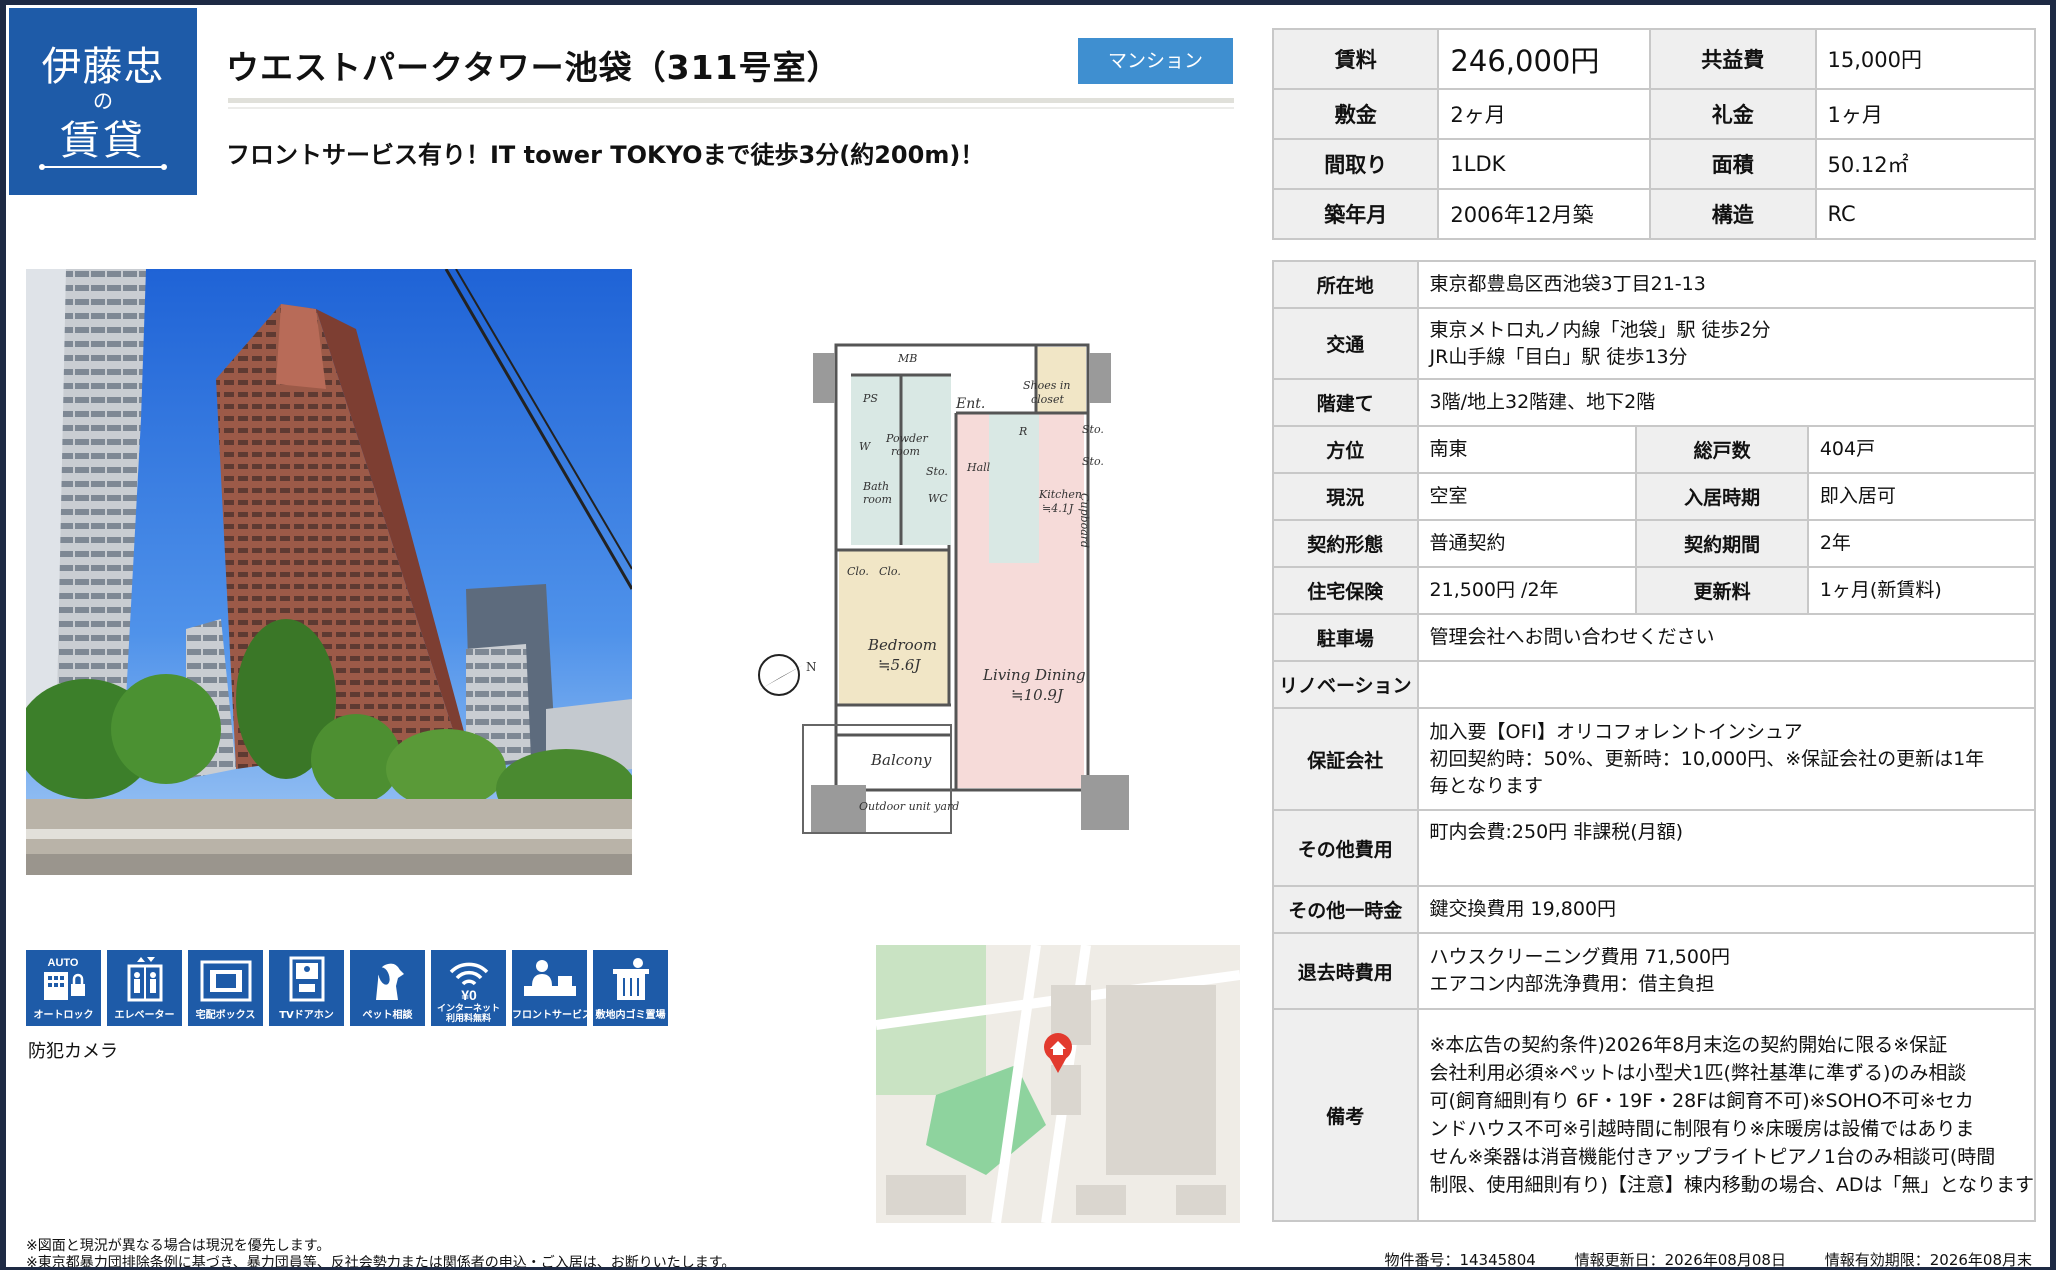 This screenshot has width=2056, height=1270. Describe the element at coordinates (1925, 214) in the screenshot. I see `structure-value: RC` at that location.